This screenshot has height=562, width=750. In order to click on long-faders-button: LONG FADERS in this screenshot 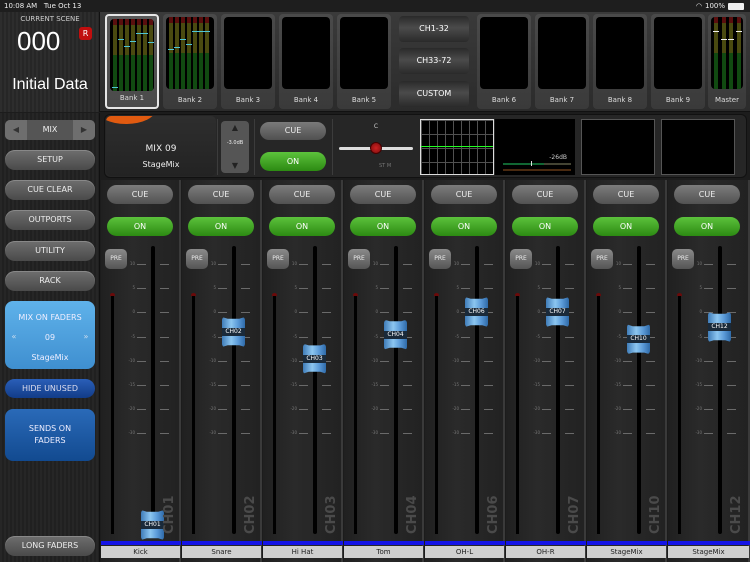, I will do `click(50, 546)`.